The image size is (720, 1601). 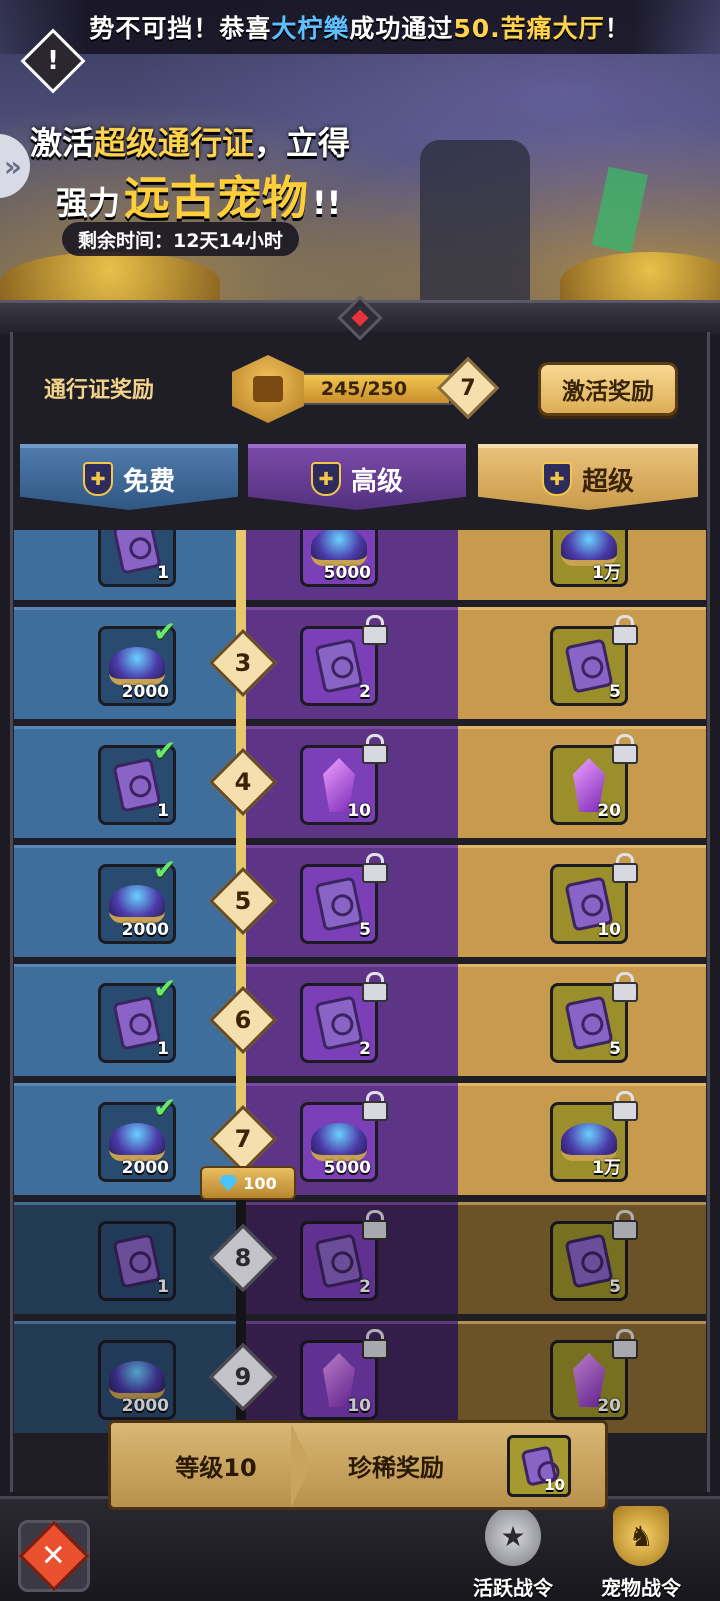 I want to click on level-node-number: 6, so click(x=243, y=1020).